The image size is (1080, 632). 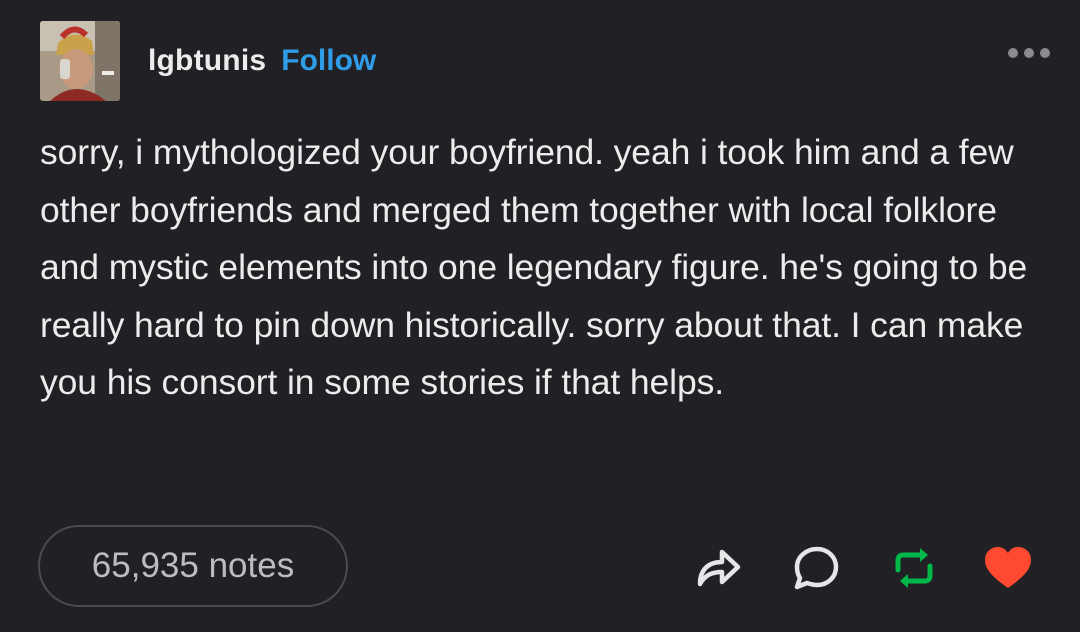 I want to click on more-options-icon, so click(x=1029, y=53).